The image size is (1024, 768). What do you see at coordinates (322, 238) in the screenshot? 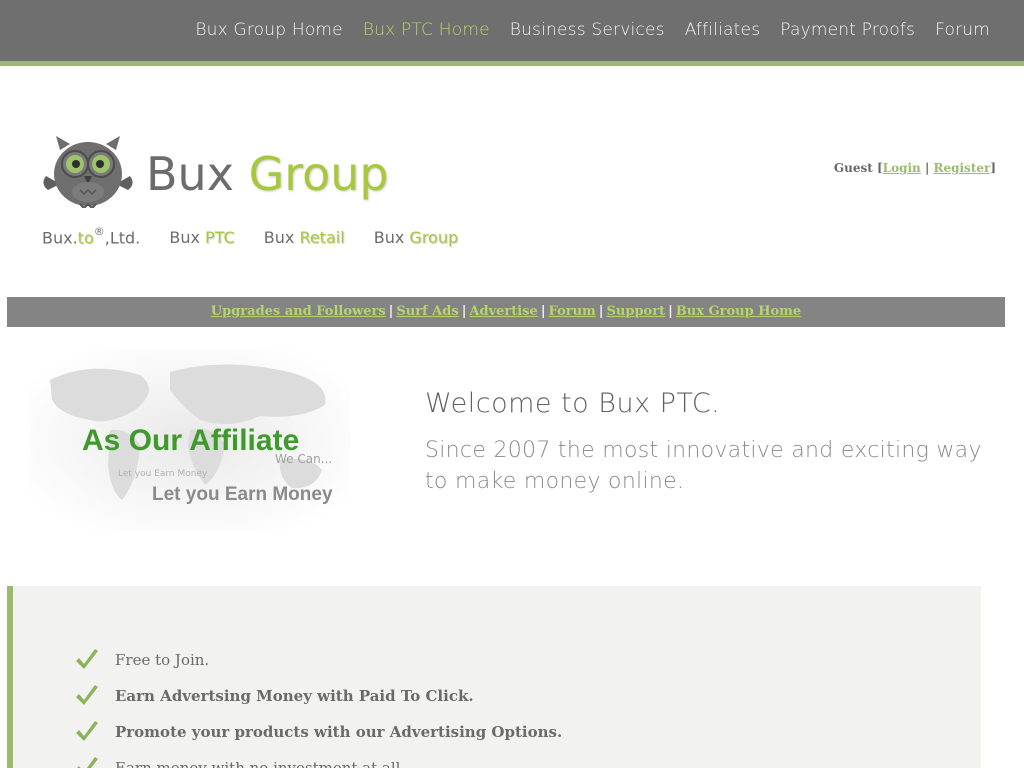
I see `sublink-bux-retail-highlight: Retail` at bounding box center [322, 238].